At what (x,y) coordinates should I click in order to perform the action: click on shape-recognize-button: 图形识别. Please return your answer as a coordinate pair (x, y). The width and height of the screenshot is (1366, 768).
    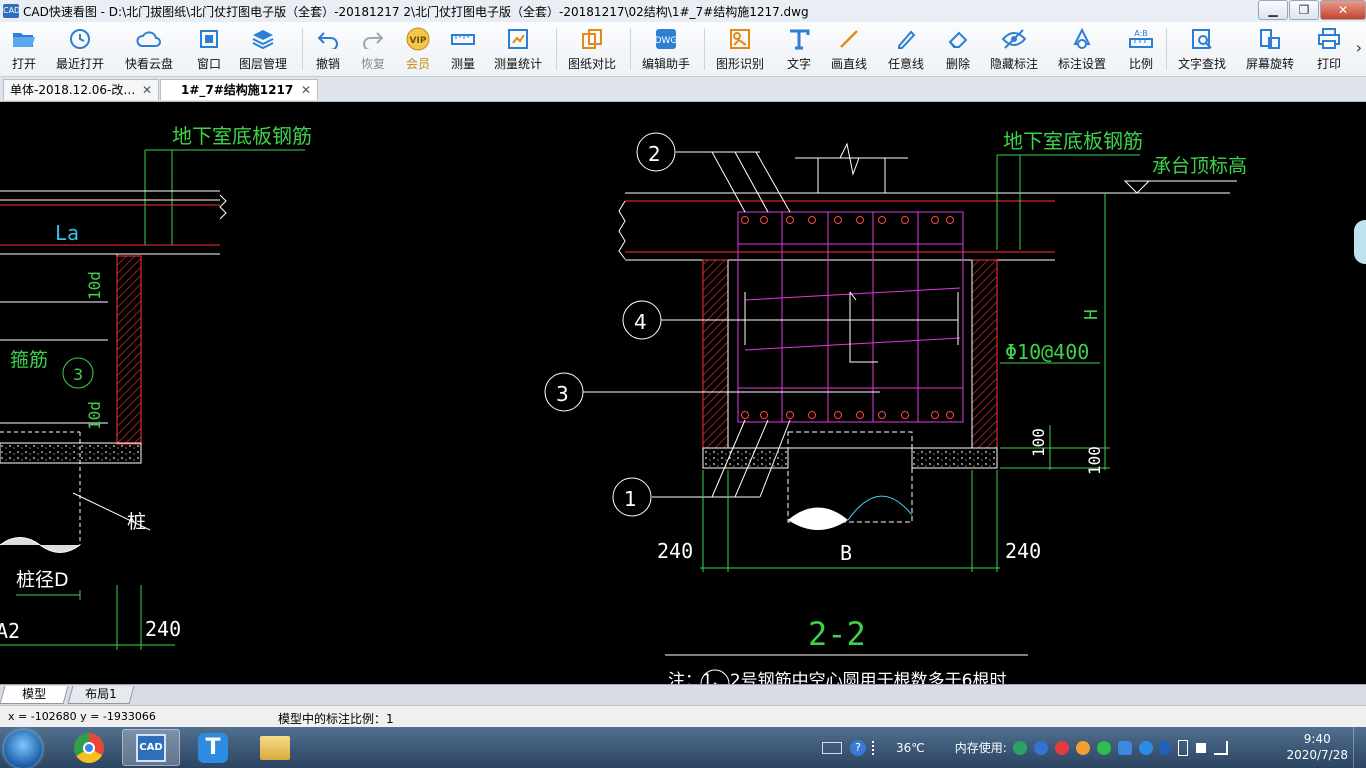
    Looking at the image, I should click on (740, 48).